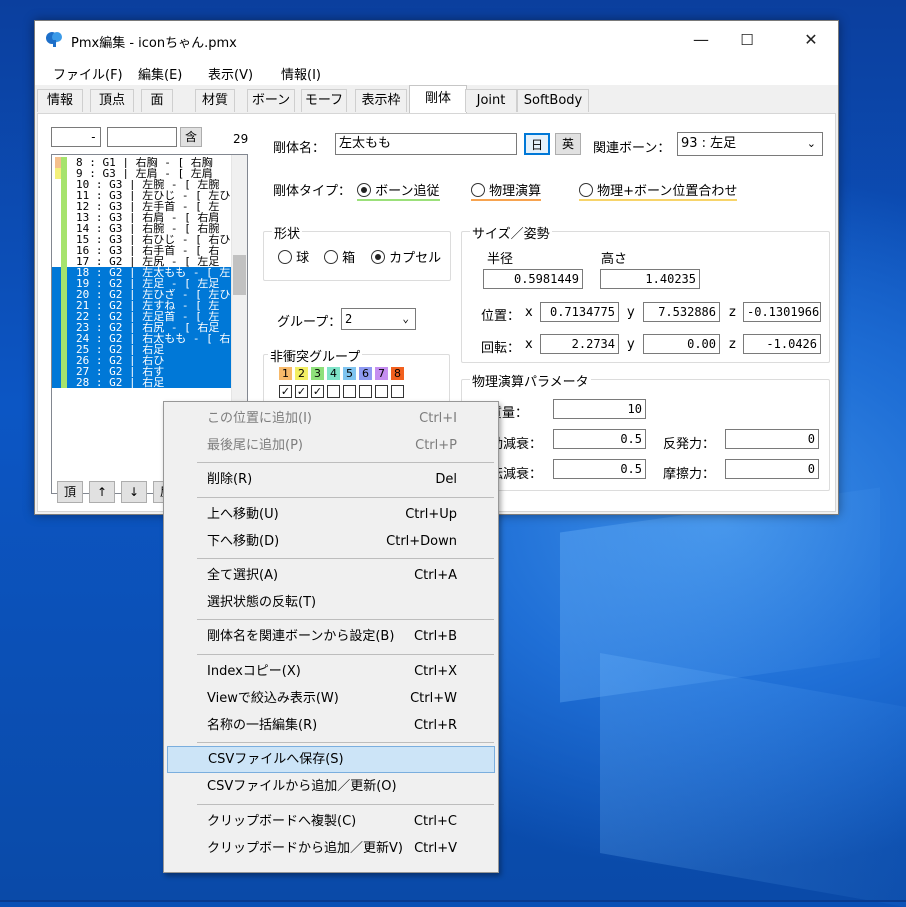 Image resolution: width=906 pixels, height=907 pixels. Describe the element at coordinates (599, 409) in the screenshot. I see `mass-input: 10` at that location.